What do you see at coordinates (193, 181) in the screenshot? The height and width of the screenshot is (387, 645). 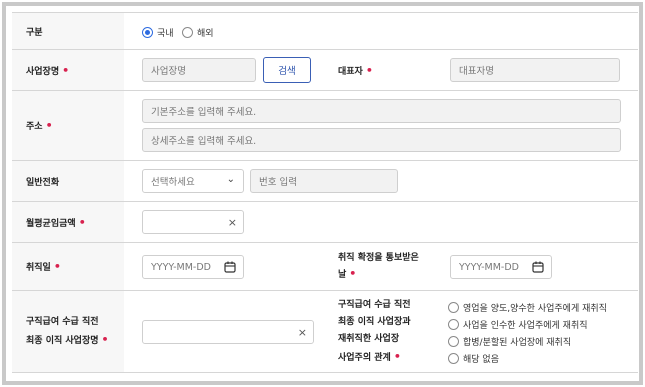 I see `phone-area-select: 선택하세요 ⌄` at bounding box center [193, 181].